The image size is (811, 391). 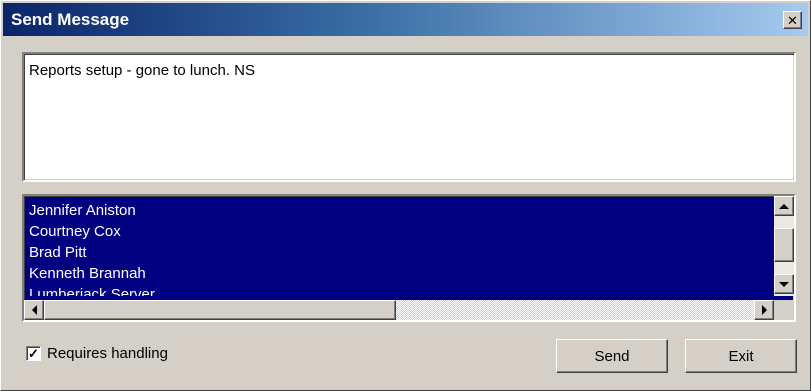 I want to click on scroll-down-button, so click(x=784, y=284).